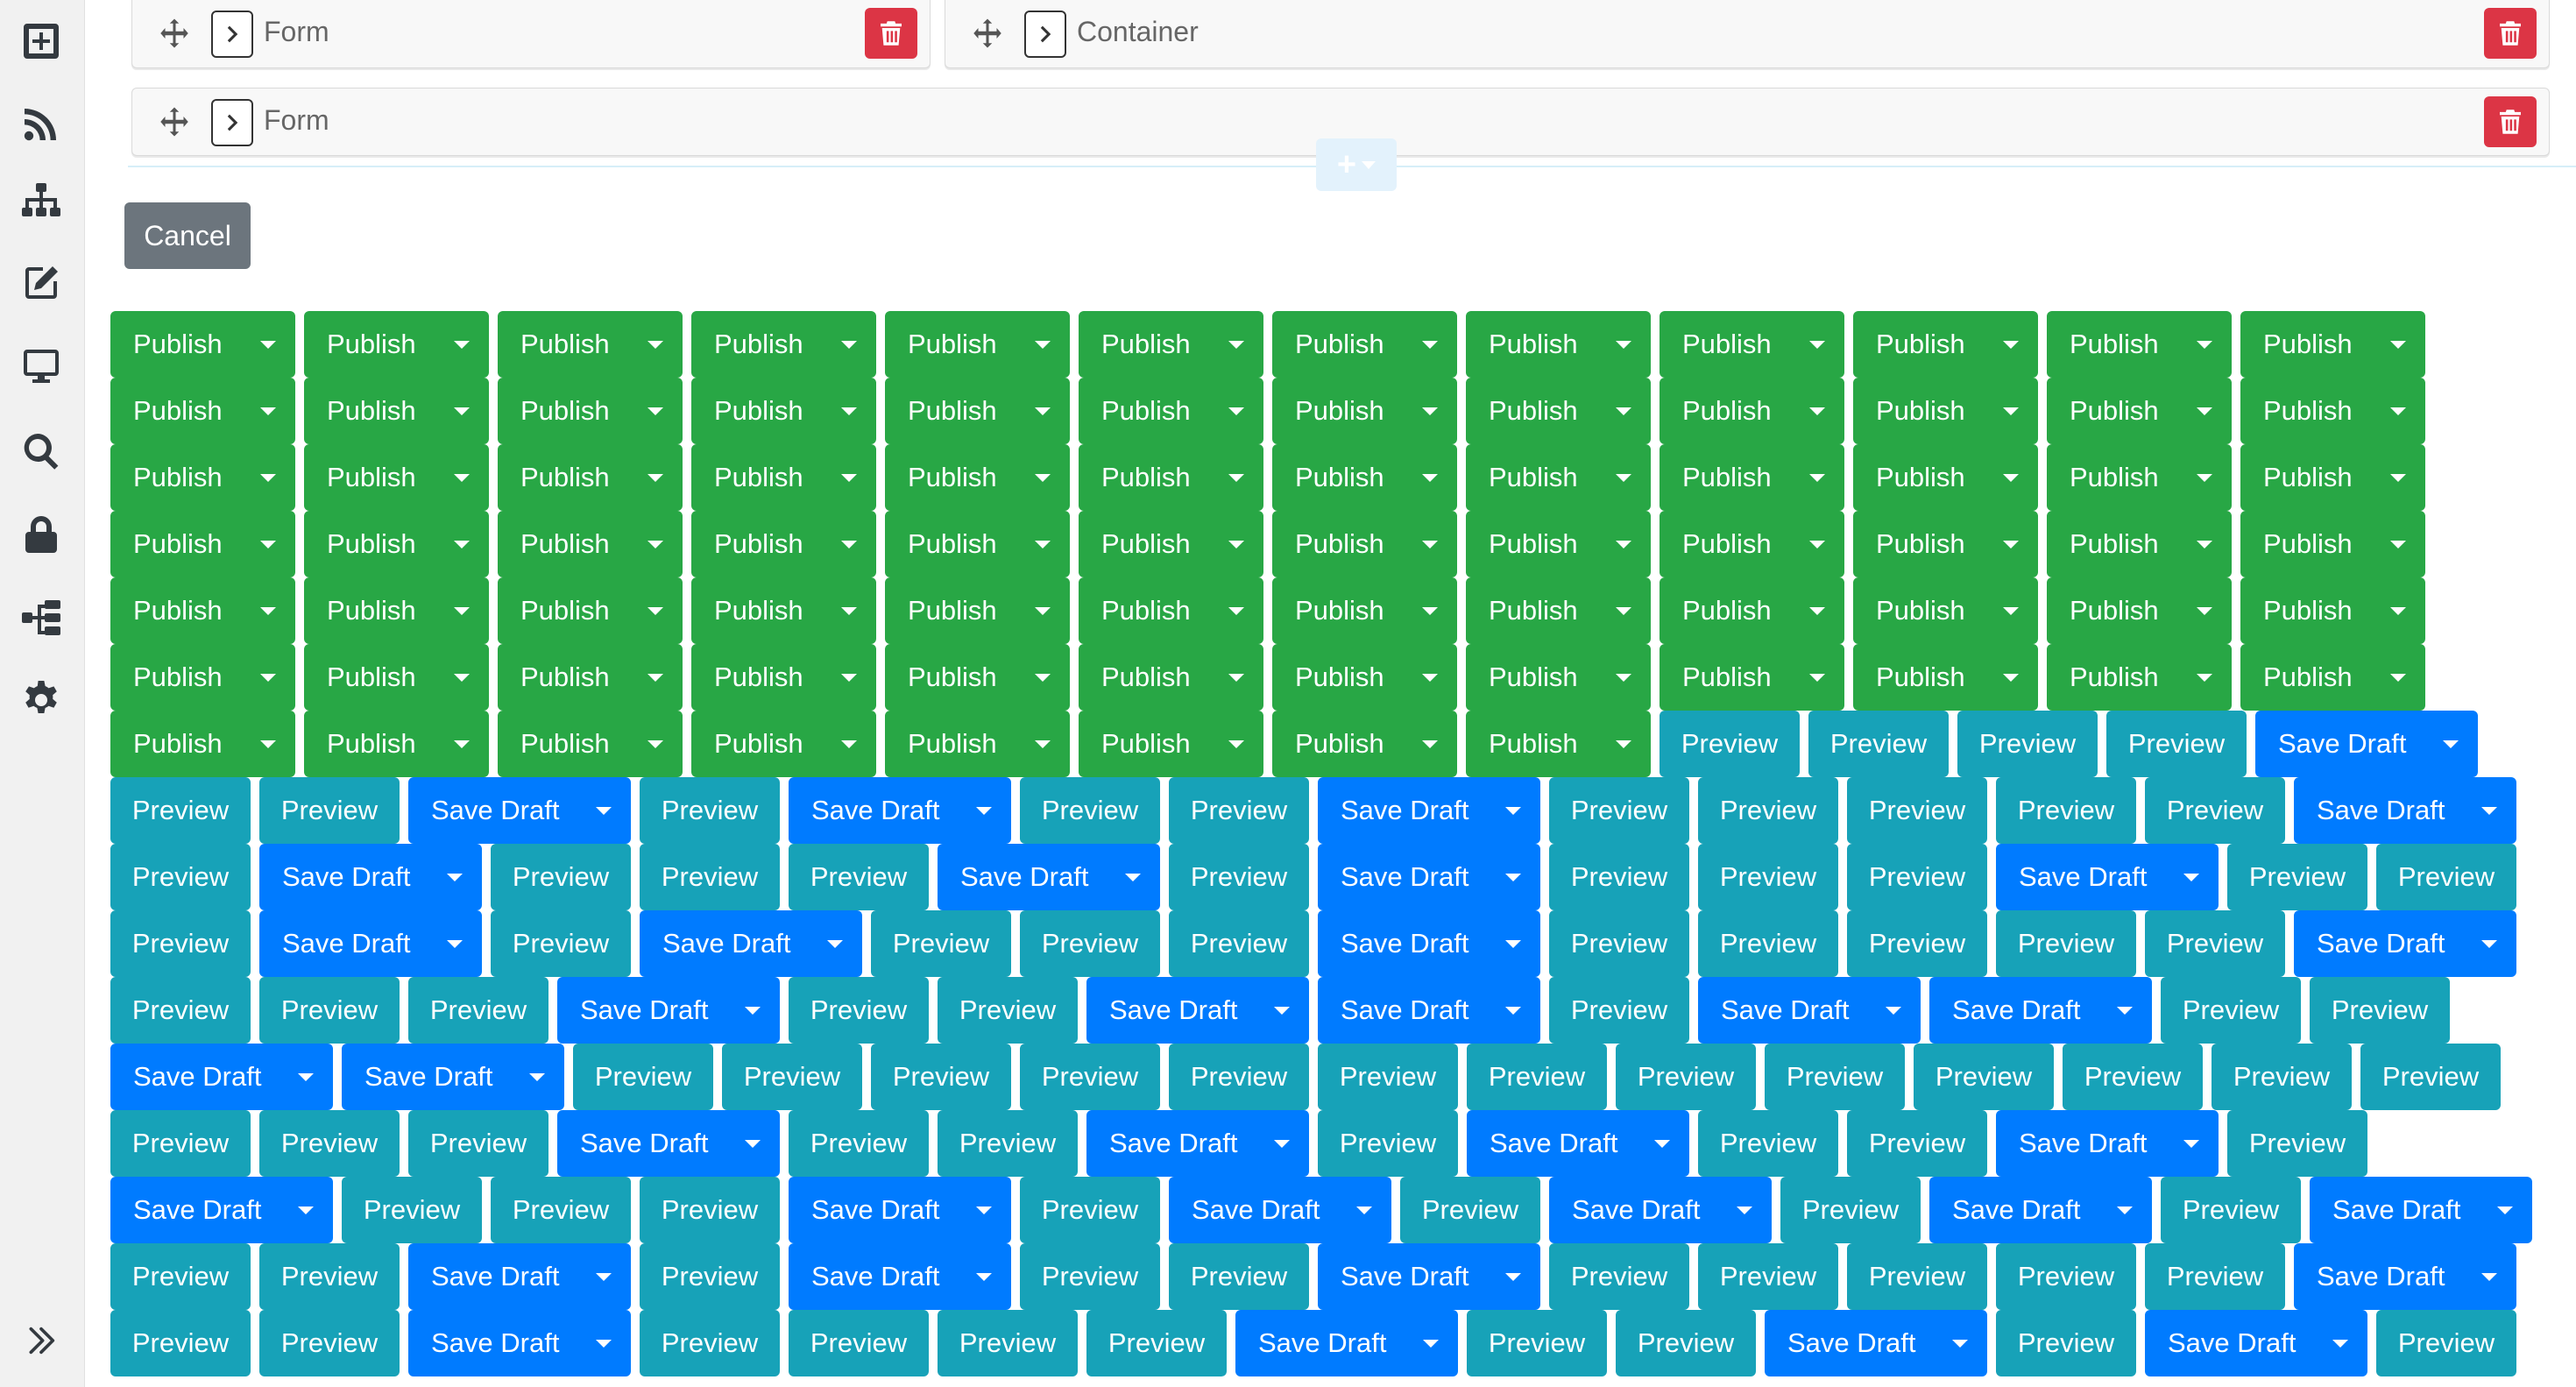 The width and height of the screenshot is (2576, 1387). Describe the element at coordinates (1045, 35) in the screenshot. I see `expand-toggle-button` at that location.